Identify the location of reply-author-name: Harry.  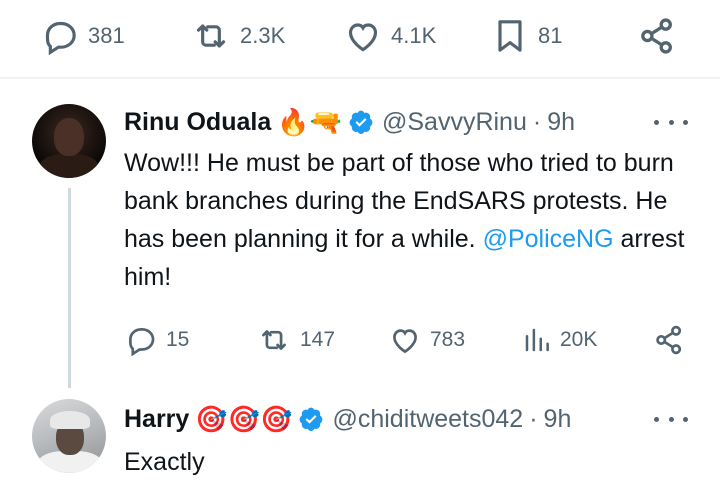
(156, 419).